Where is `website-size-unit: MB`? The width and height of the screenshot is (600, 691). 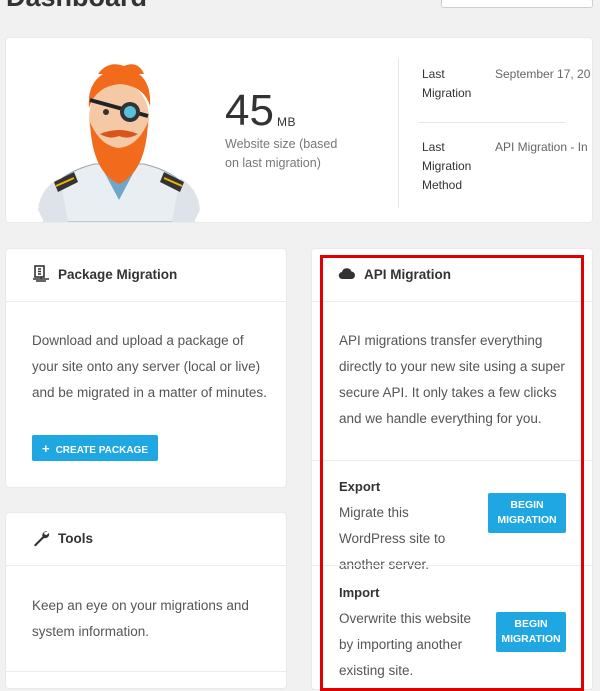 website-size-unit: MB is located at coordinates (286, 122).